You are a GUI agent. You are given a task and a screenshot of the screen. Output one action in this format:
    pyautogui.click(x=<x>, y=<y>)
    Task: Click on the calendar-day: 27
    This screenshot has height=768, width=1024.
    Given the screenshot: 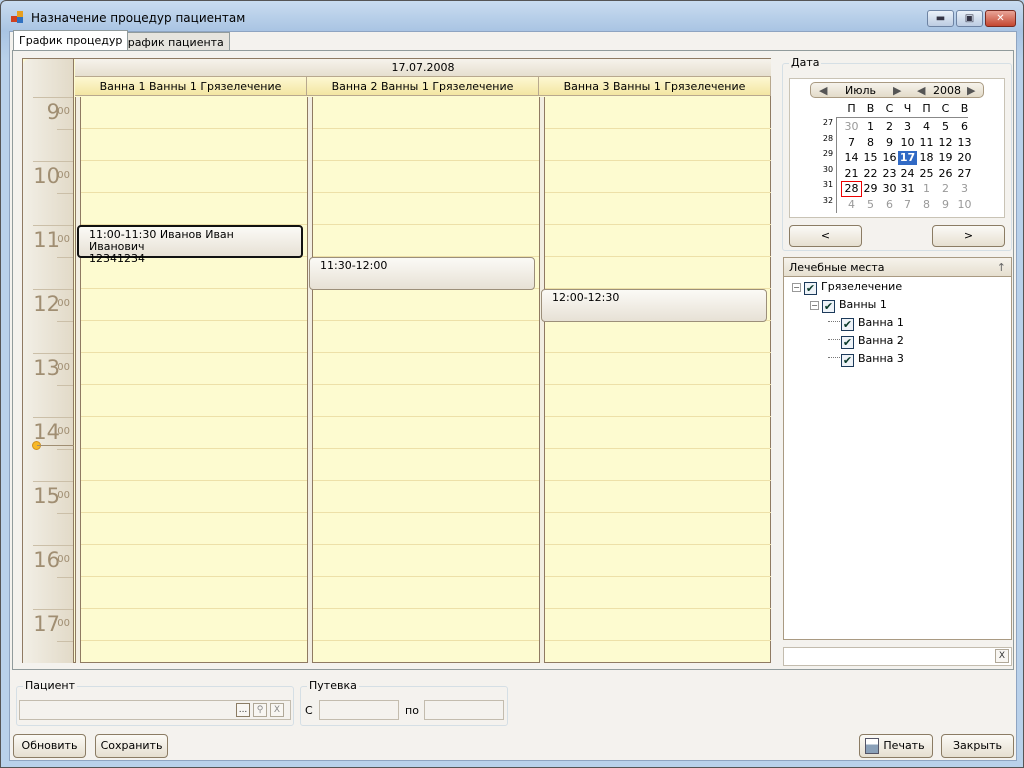 What is the action you would take?
    pyautogui.click(x=964, y=174)
    